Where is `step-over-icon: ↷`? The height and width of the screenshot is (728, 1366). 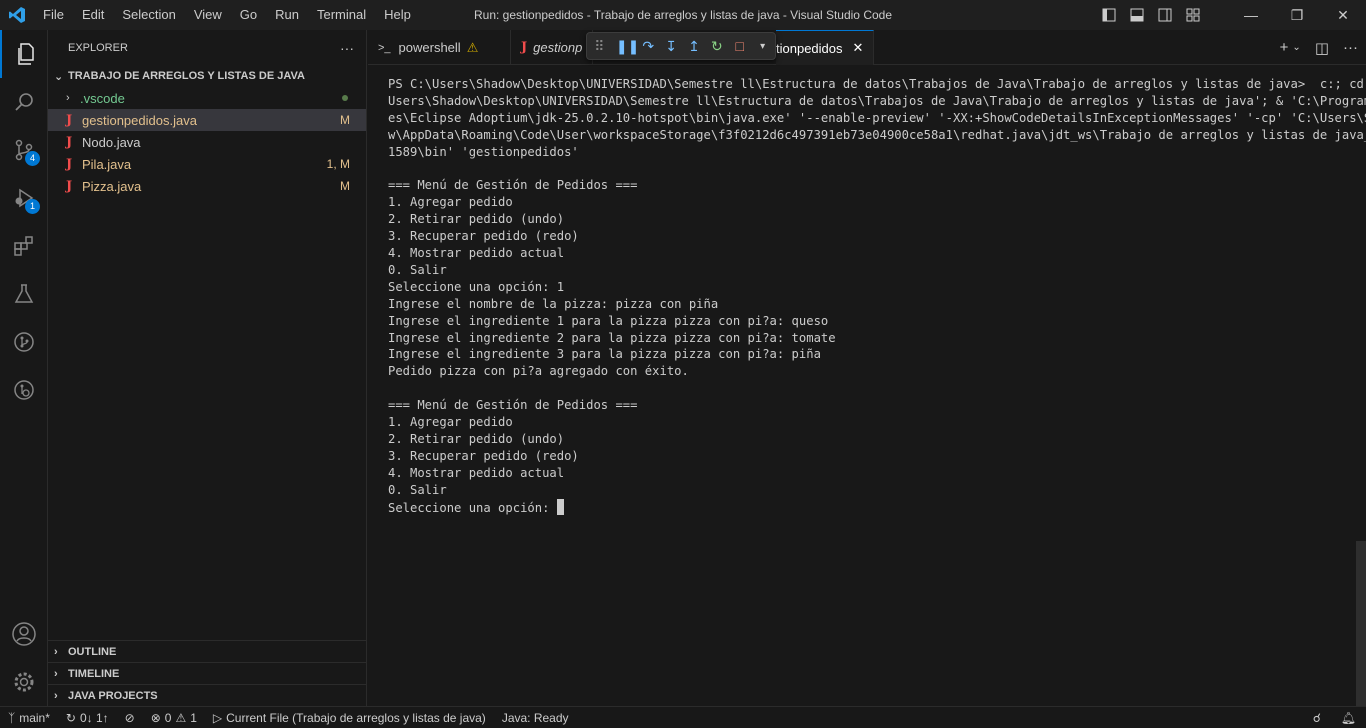
step-over-icon: ↷ is located at coordinates (648, 46).